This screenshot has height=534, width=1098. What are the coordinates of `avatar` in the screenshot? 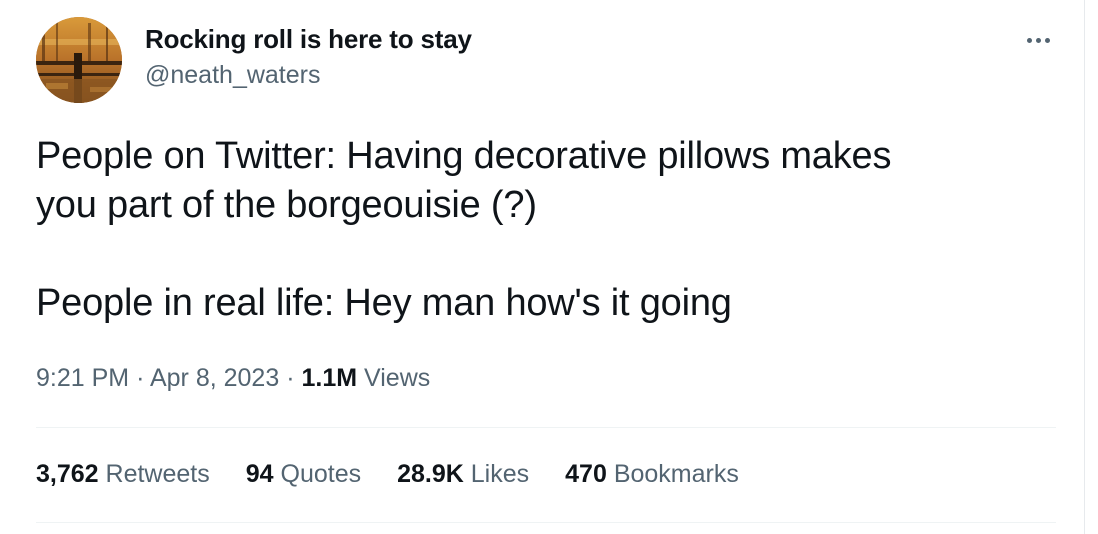 It's located at (79, 60).